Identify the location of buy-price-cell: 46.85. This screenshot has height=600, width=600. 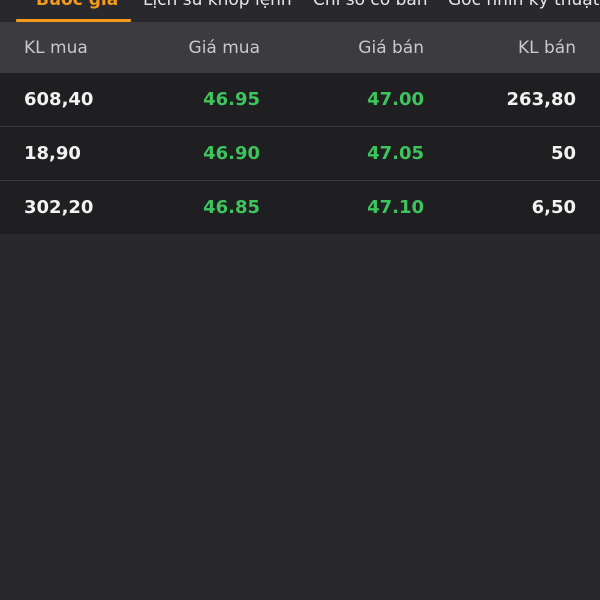
(231, 207).